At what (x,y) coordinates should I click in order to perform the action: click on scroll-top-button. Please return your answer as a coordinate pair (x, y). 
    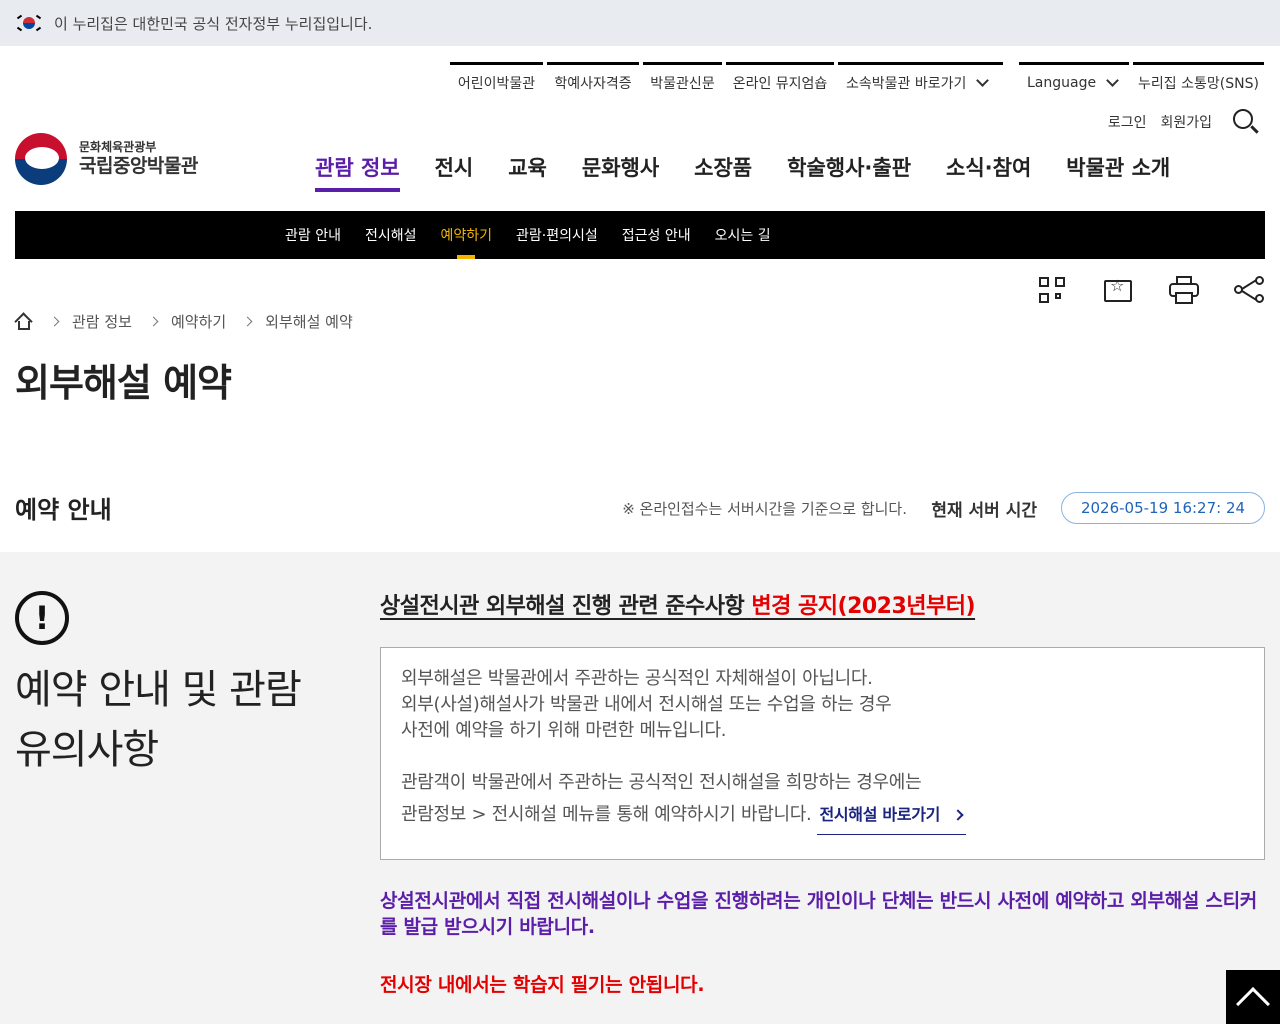
    Looking at the image, I should click on (1253, 997).